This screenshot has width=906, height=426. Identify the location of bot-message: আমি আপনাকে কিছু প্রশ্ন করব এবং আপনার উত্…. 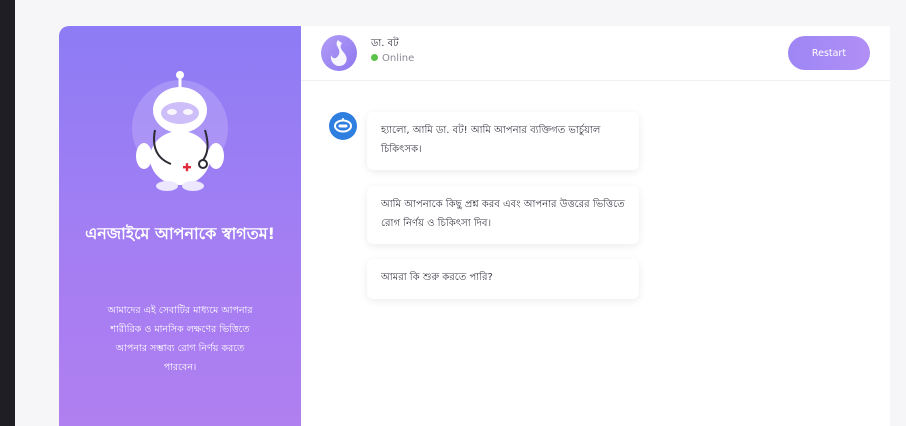
(503, 215).